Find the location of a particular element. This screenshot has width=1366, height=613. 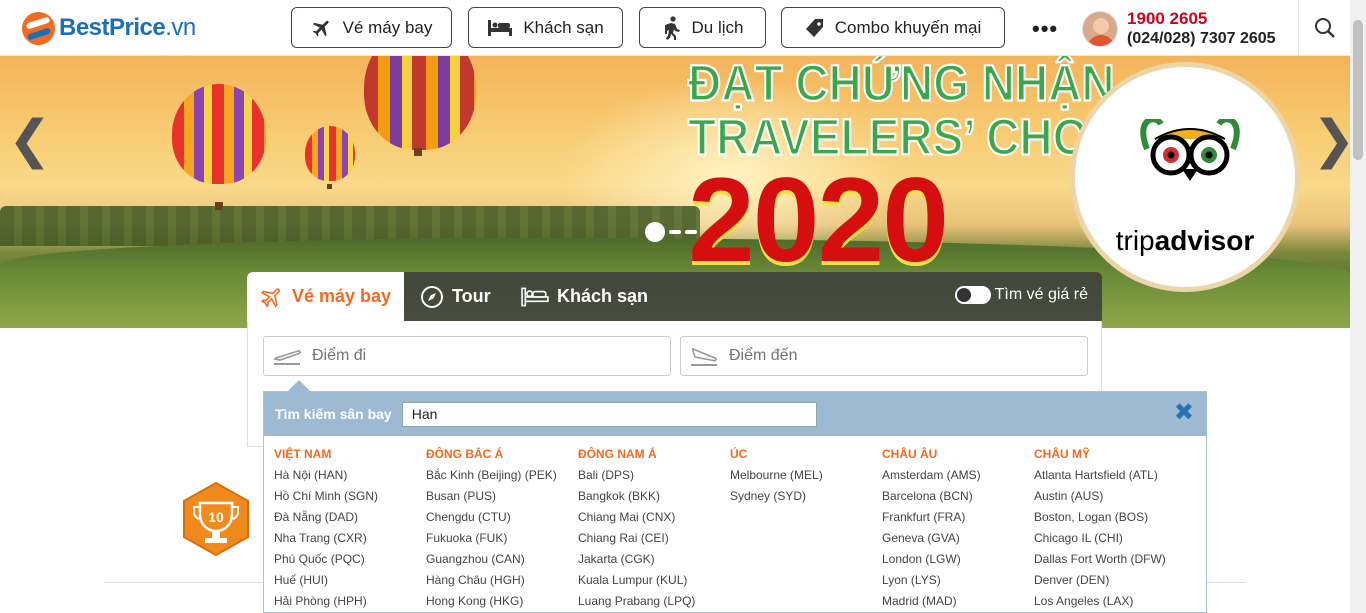

tab-hotels: Khách sạn is located at coordinates (584, 296).